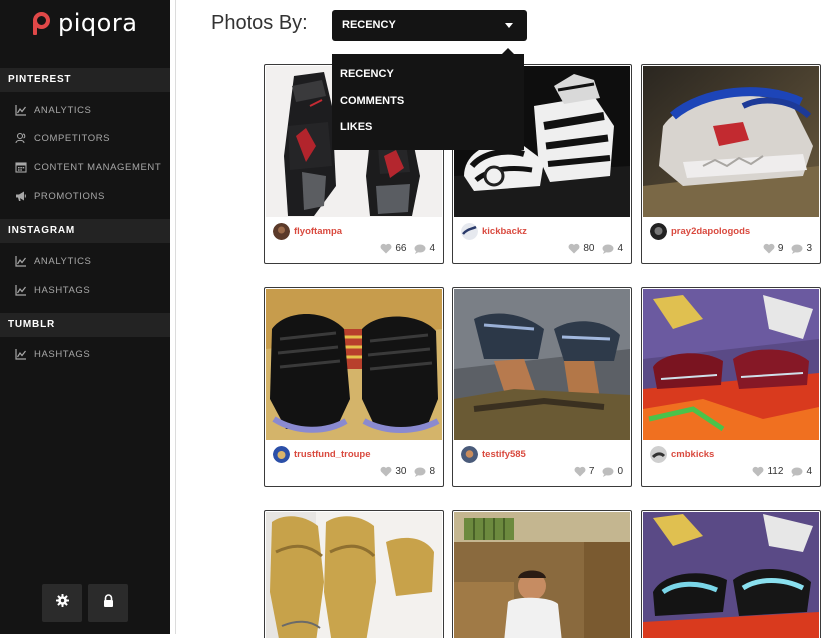 The height and width of the screenshot is (638, 828). I want to click on lock-button, so click(108, 603).